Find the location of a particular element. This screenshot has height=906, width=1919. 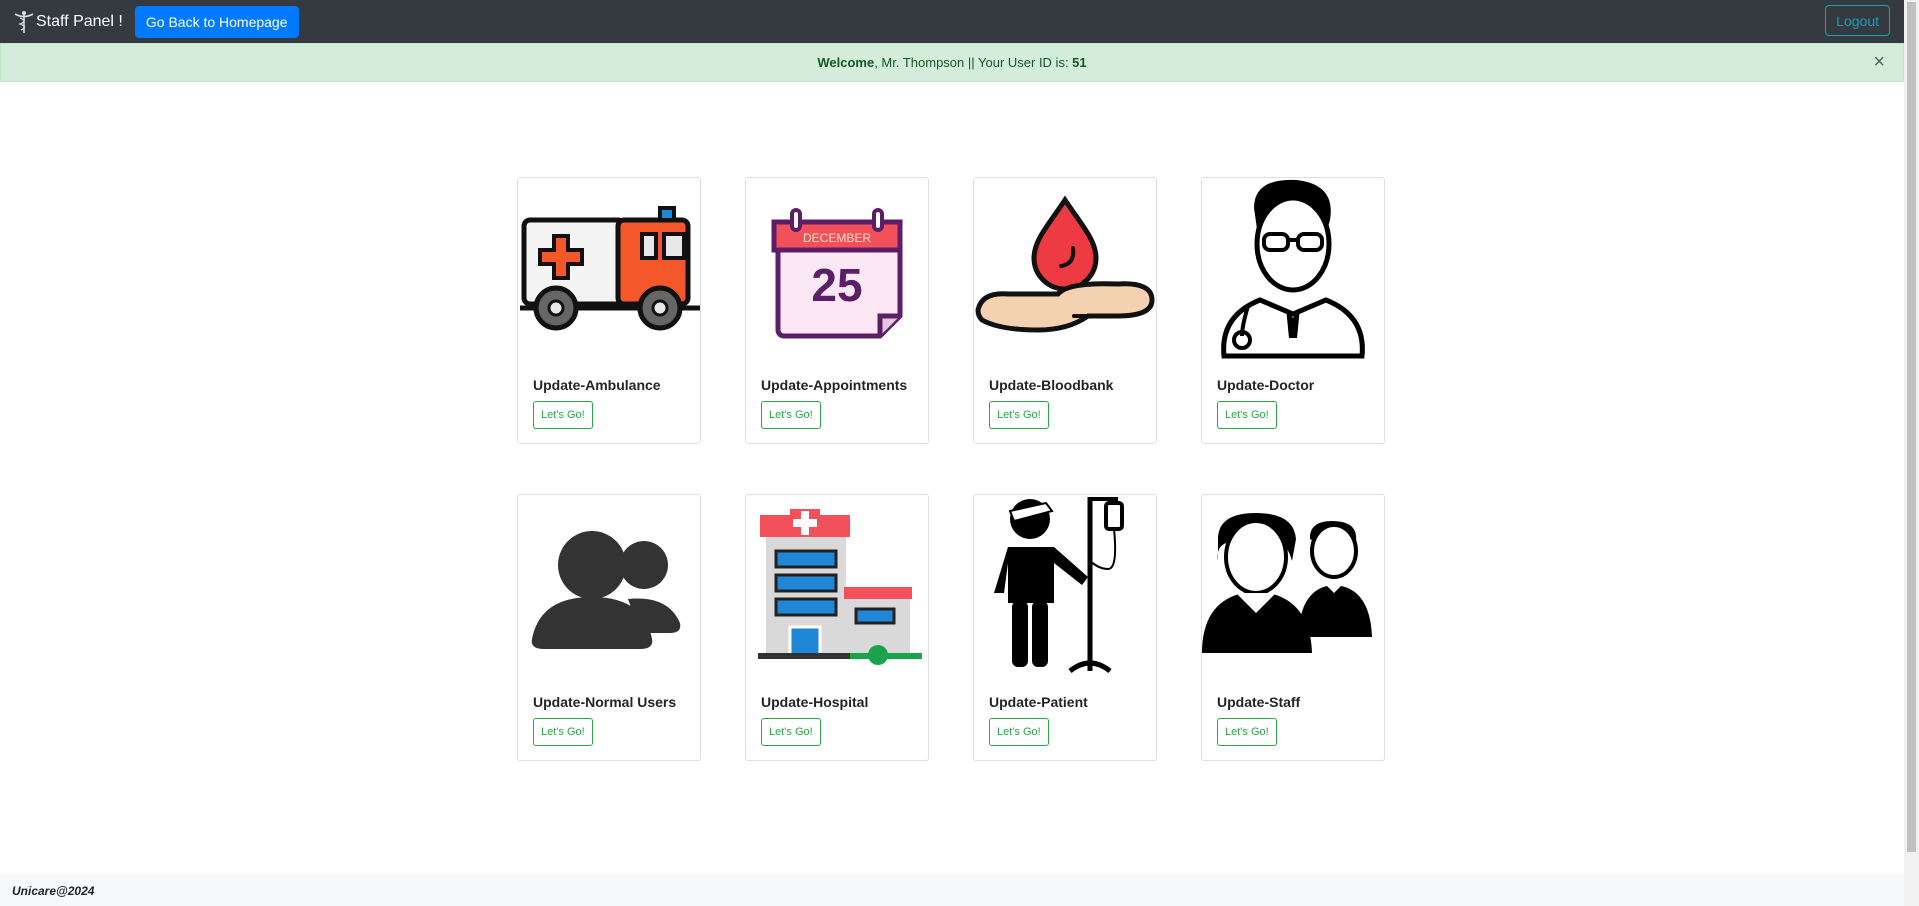

footer-copyright: Unicare@2024 is located at coordinates (53, 891).